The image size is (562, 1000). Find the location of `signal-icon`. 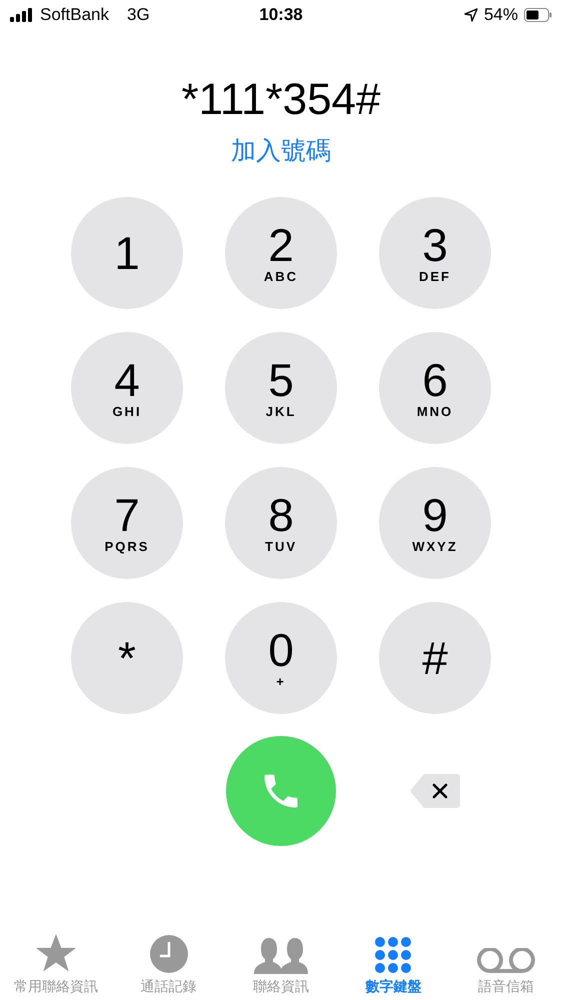

signal-icon is located at coordinates (22, 15).